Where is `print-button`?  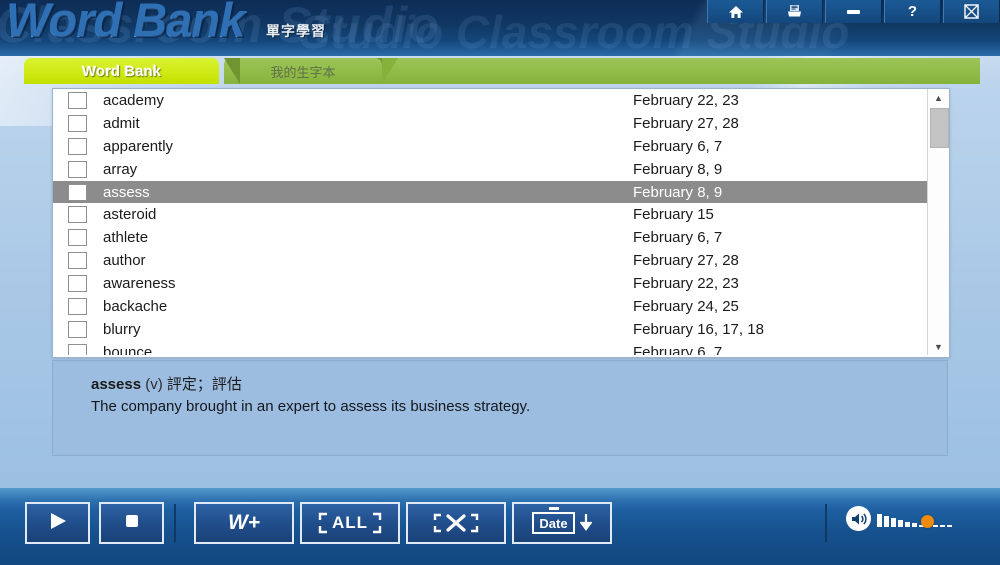
print-button is located at coordinates (794, 11).